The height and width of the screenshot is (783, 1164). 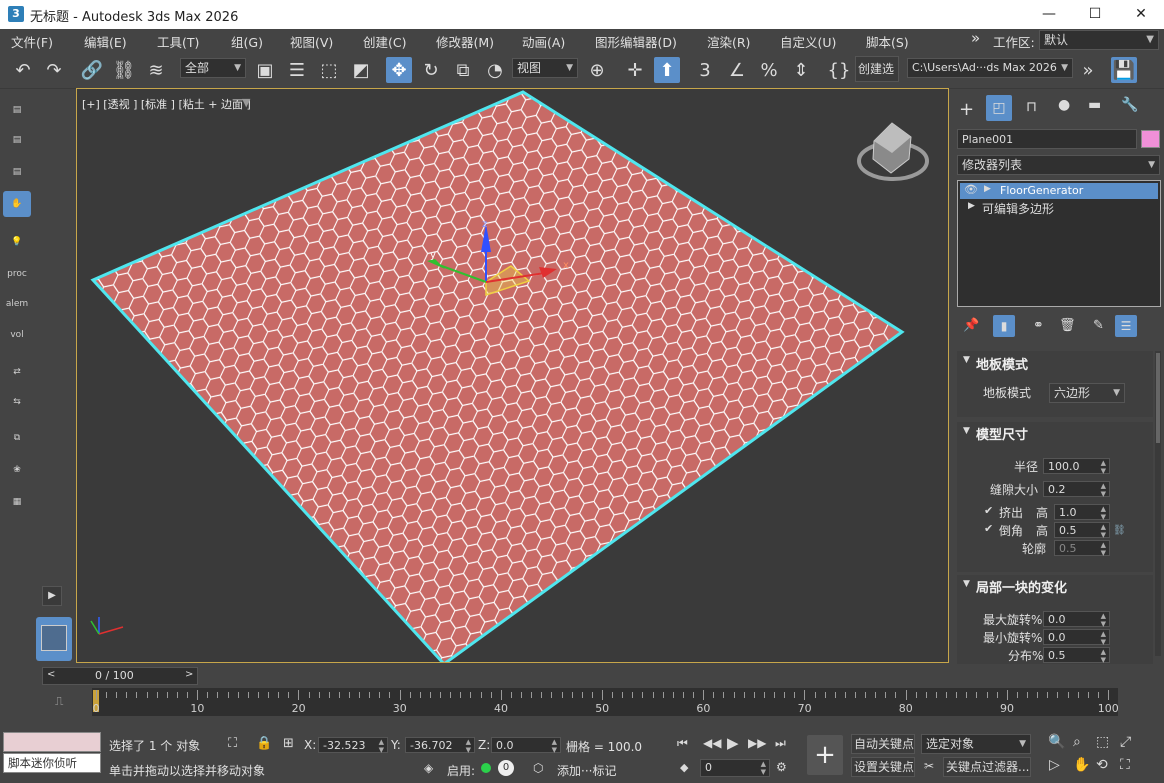 I want to click on lock-icon: 🔒, so click(x=264, y=743).